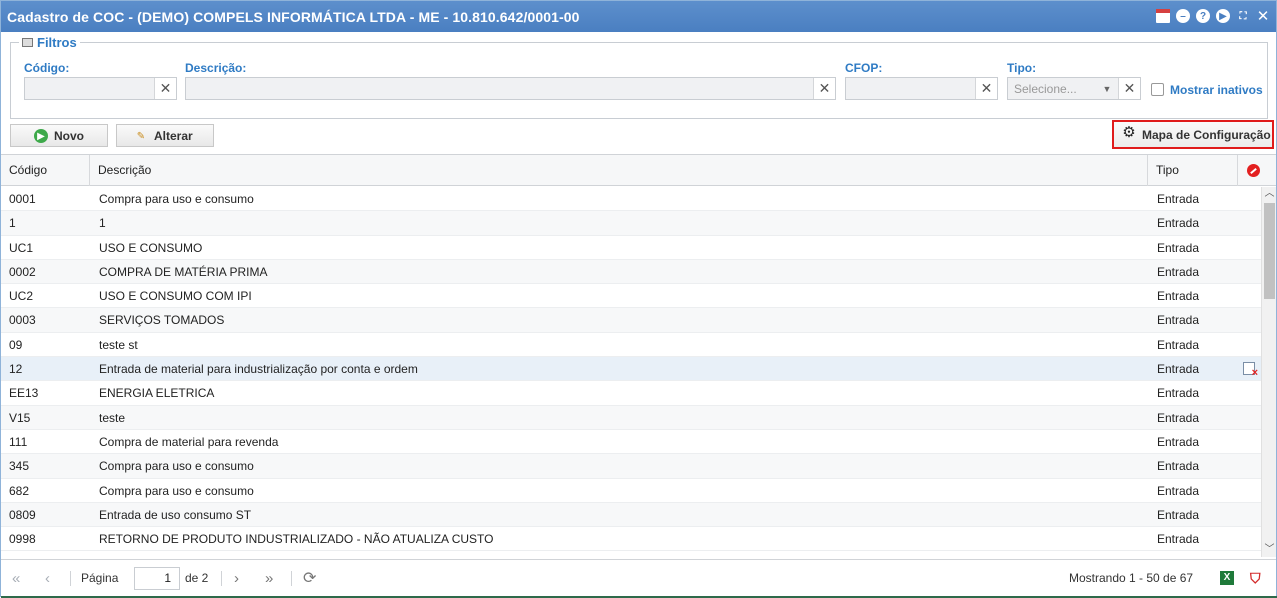 The image size is (1277, 598). I want to click on no-entry-icon, so click(1253, 170).